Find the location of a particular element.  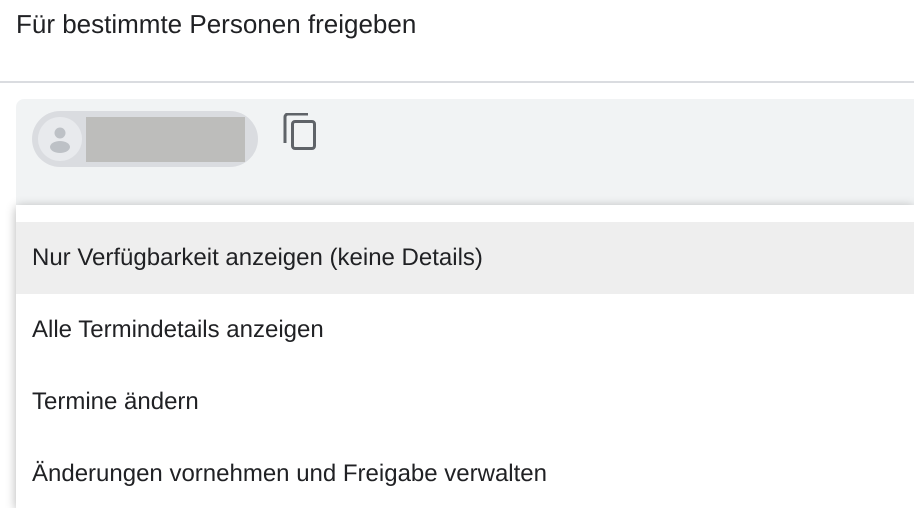

menu-item: Änderungen vornehmen und Freigabe verwalten is located at coordinates (465, 473).